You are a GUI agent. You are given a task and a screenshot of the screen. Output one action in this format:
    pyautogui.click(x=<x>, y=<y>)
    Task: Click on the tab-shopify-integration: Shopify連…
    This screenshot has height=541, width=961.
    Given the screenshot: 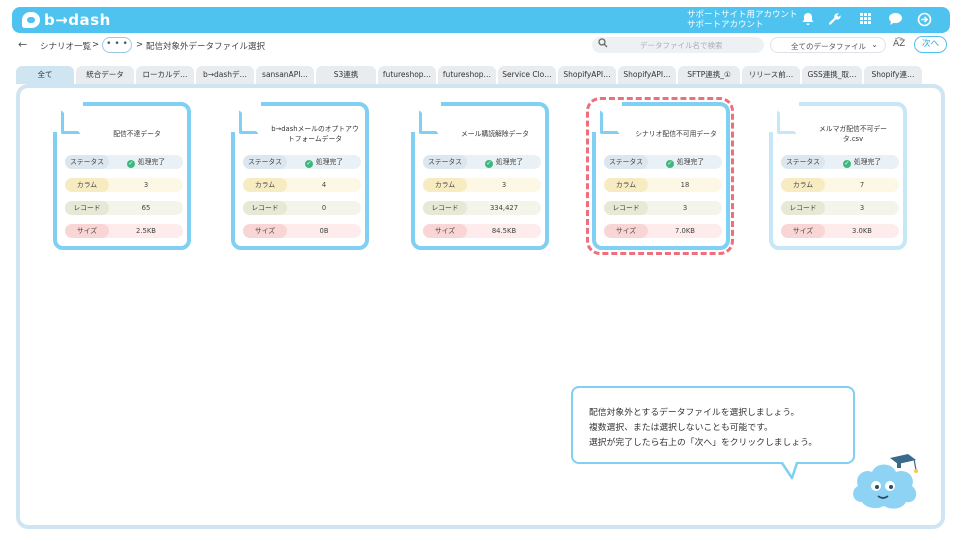 What is the action you would take?
    pyautogui.click(x=893, y=75)
    